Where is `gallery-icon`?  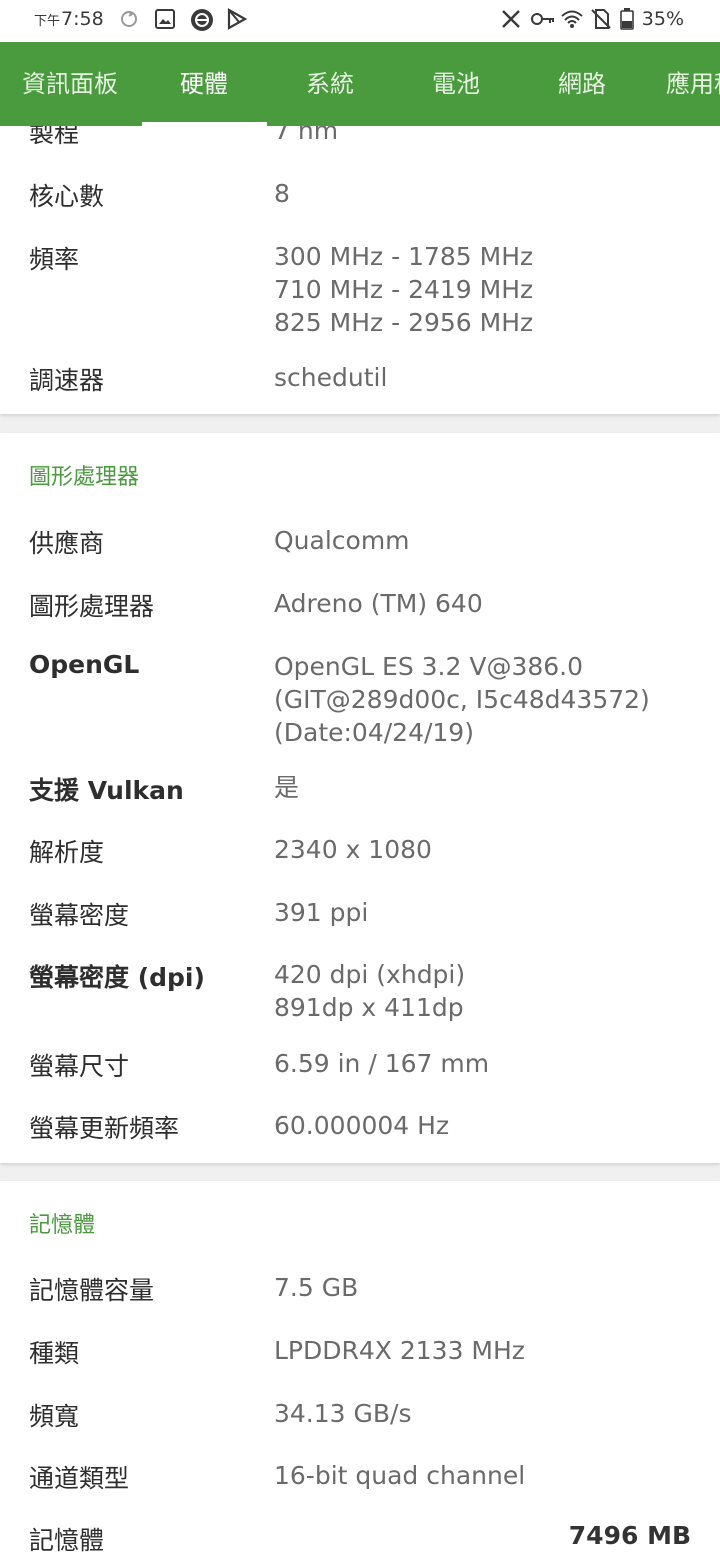 gallery-icon is located at coordinates (165, 19).